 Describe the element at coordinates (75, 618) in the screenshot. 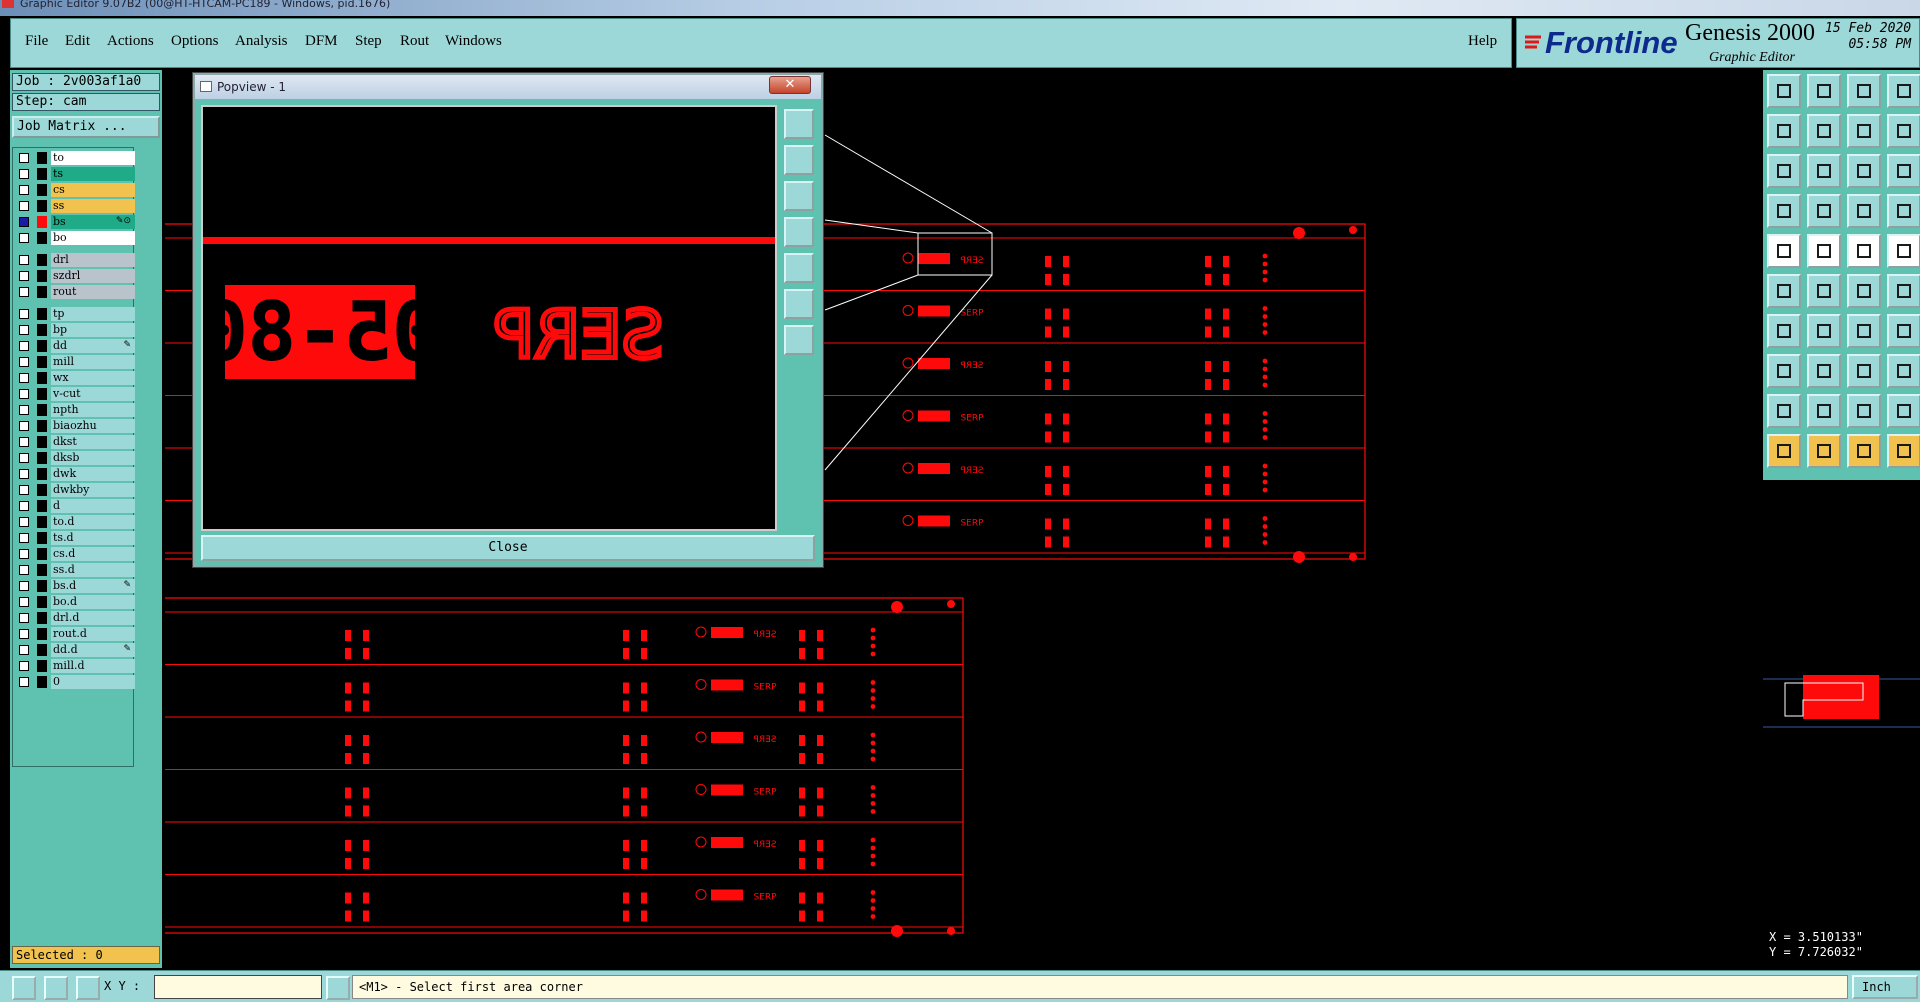

I see `layer-row-drl-d: drl.d` at that location.